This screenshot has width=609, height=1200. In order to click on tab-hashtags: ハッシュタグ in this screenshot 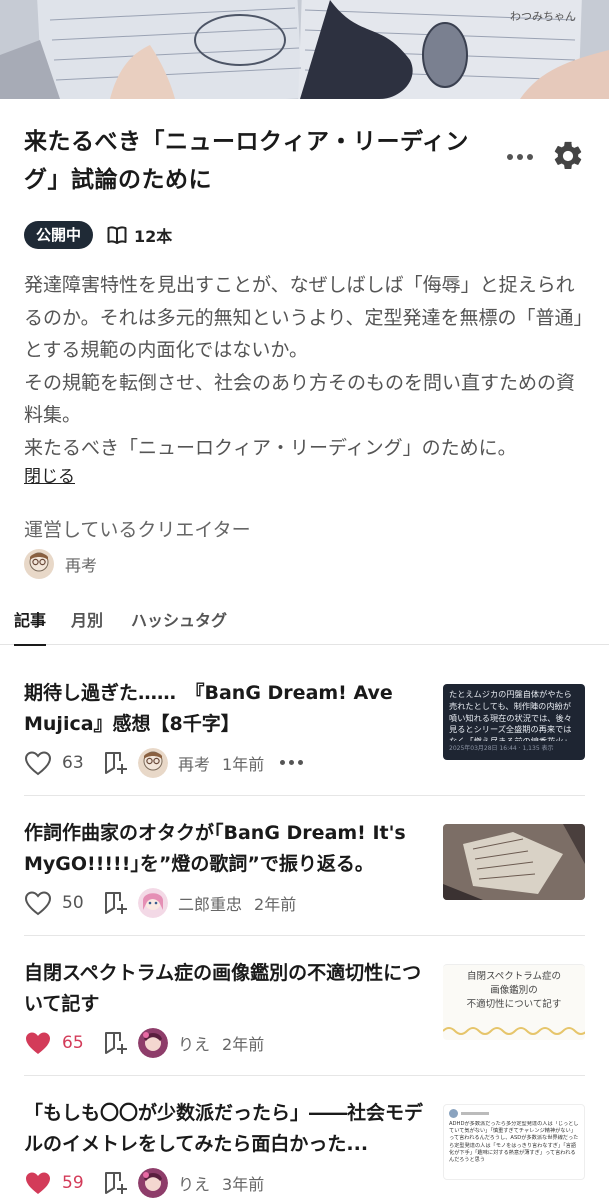, I will do `click(179, 619)`.